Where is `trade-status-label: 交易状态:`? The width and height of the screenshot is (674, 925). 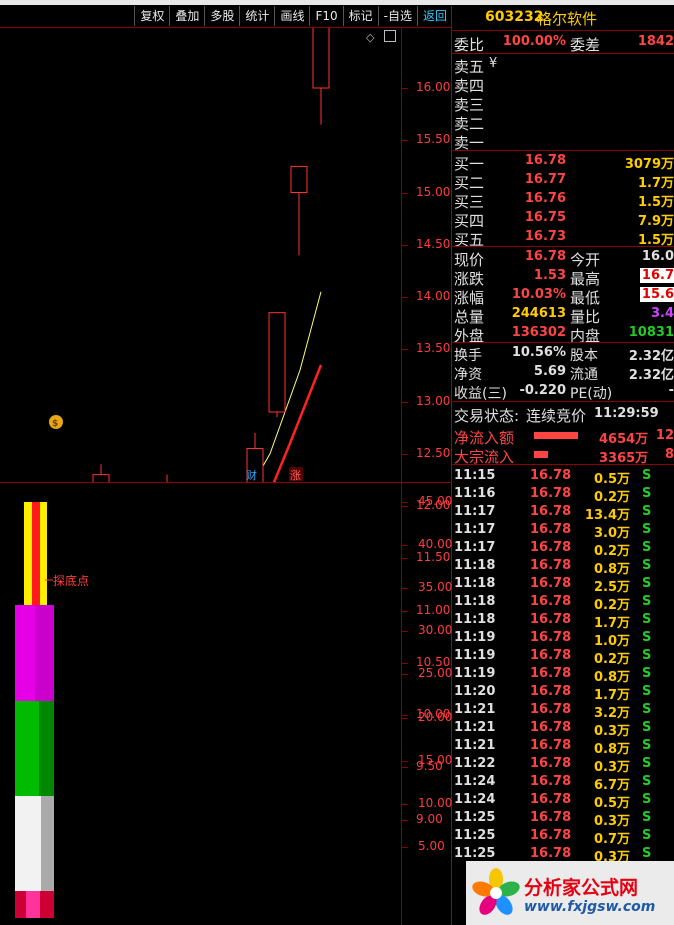 trade-status-label: 交易状态: is located at coordinates (487, 416).